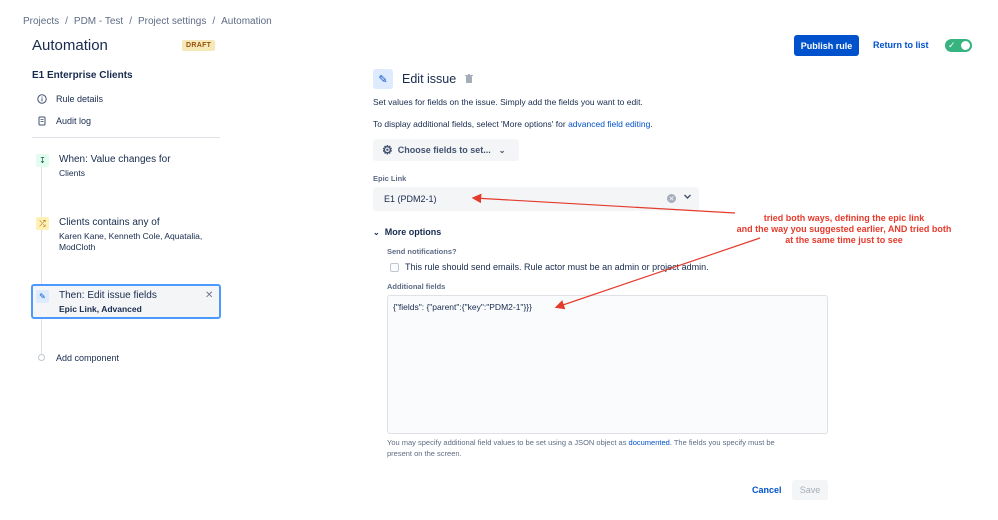 The image size is (998, 520). Describe the element at coordinates (172, 21) in the screenshot. I see `breadcrumb-project-settings: Project settings` at that location.